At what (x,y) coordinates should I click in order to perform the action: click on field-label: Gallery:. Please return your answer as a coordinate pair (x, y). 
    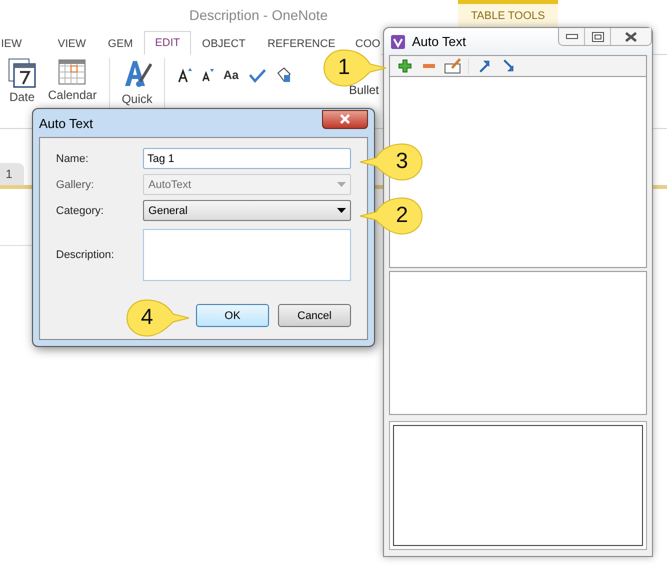
    Looking at the image, I should click on (75, 184).